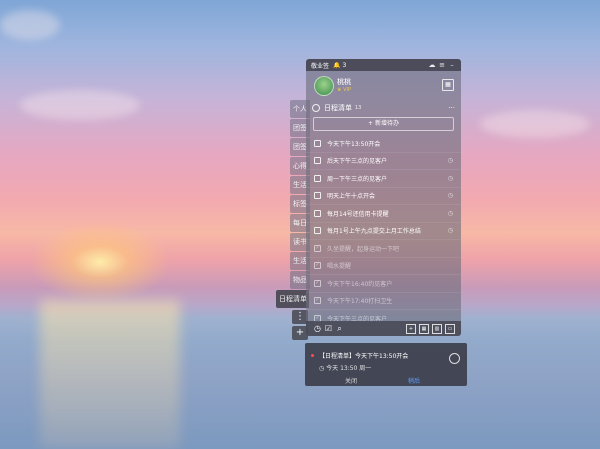 The height and width of the screenshot is (449, 600). I want to click on todo-item: ✓ 今天下午16:40约见客户, so click(383, 284).